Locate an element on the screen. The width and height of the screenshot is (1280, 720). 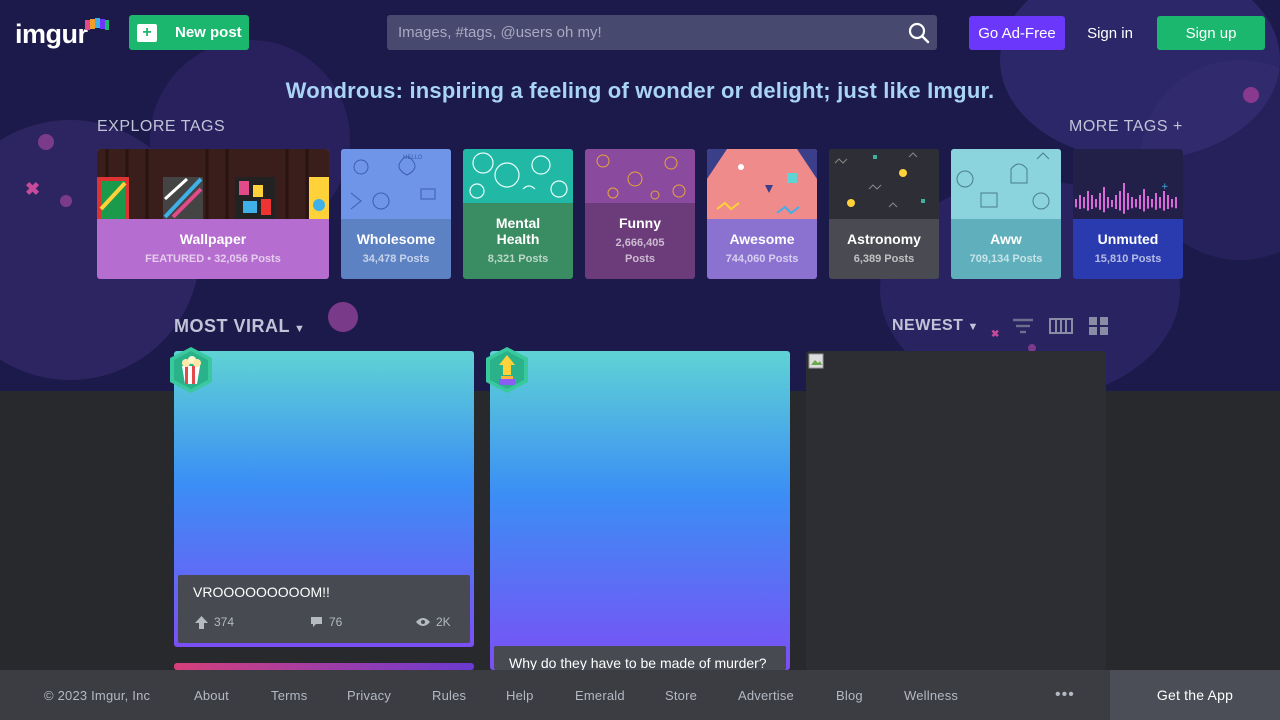
tag-name: Unmuted is located at coordinates (1128, 239).